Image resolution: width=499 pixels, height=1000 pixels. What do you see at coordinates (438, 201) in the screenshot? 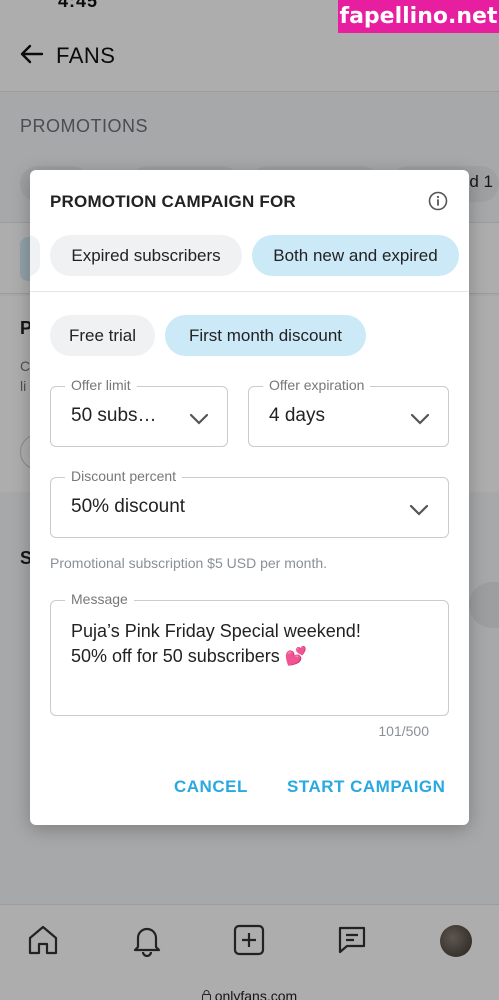
I see `info-icon` at bounding box center [438, 201].